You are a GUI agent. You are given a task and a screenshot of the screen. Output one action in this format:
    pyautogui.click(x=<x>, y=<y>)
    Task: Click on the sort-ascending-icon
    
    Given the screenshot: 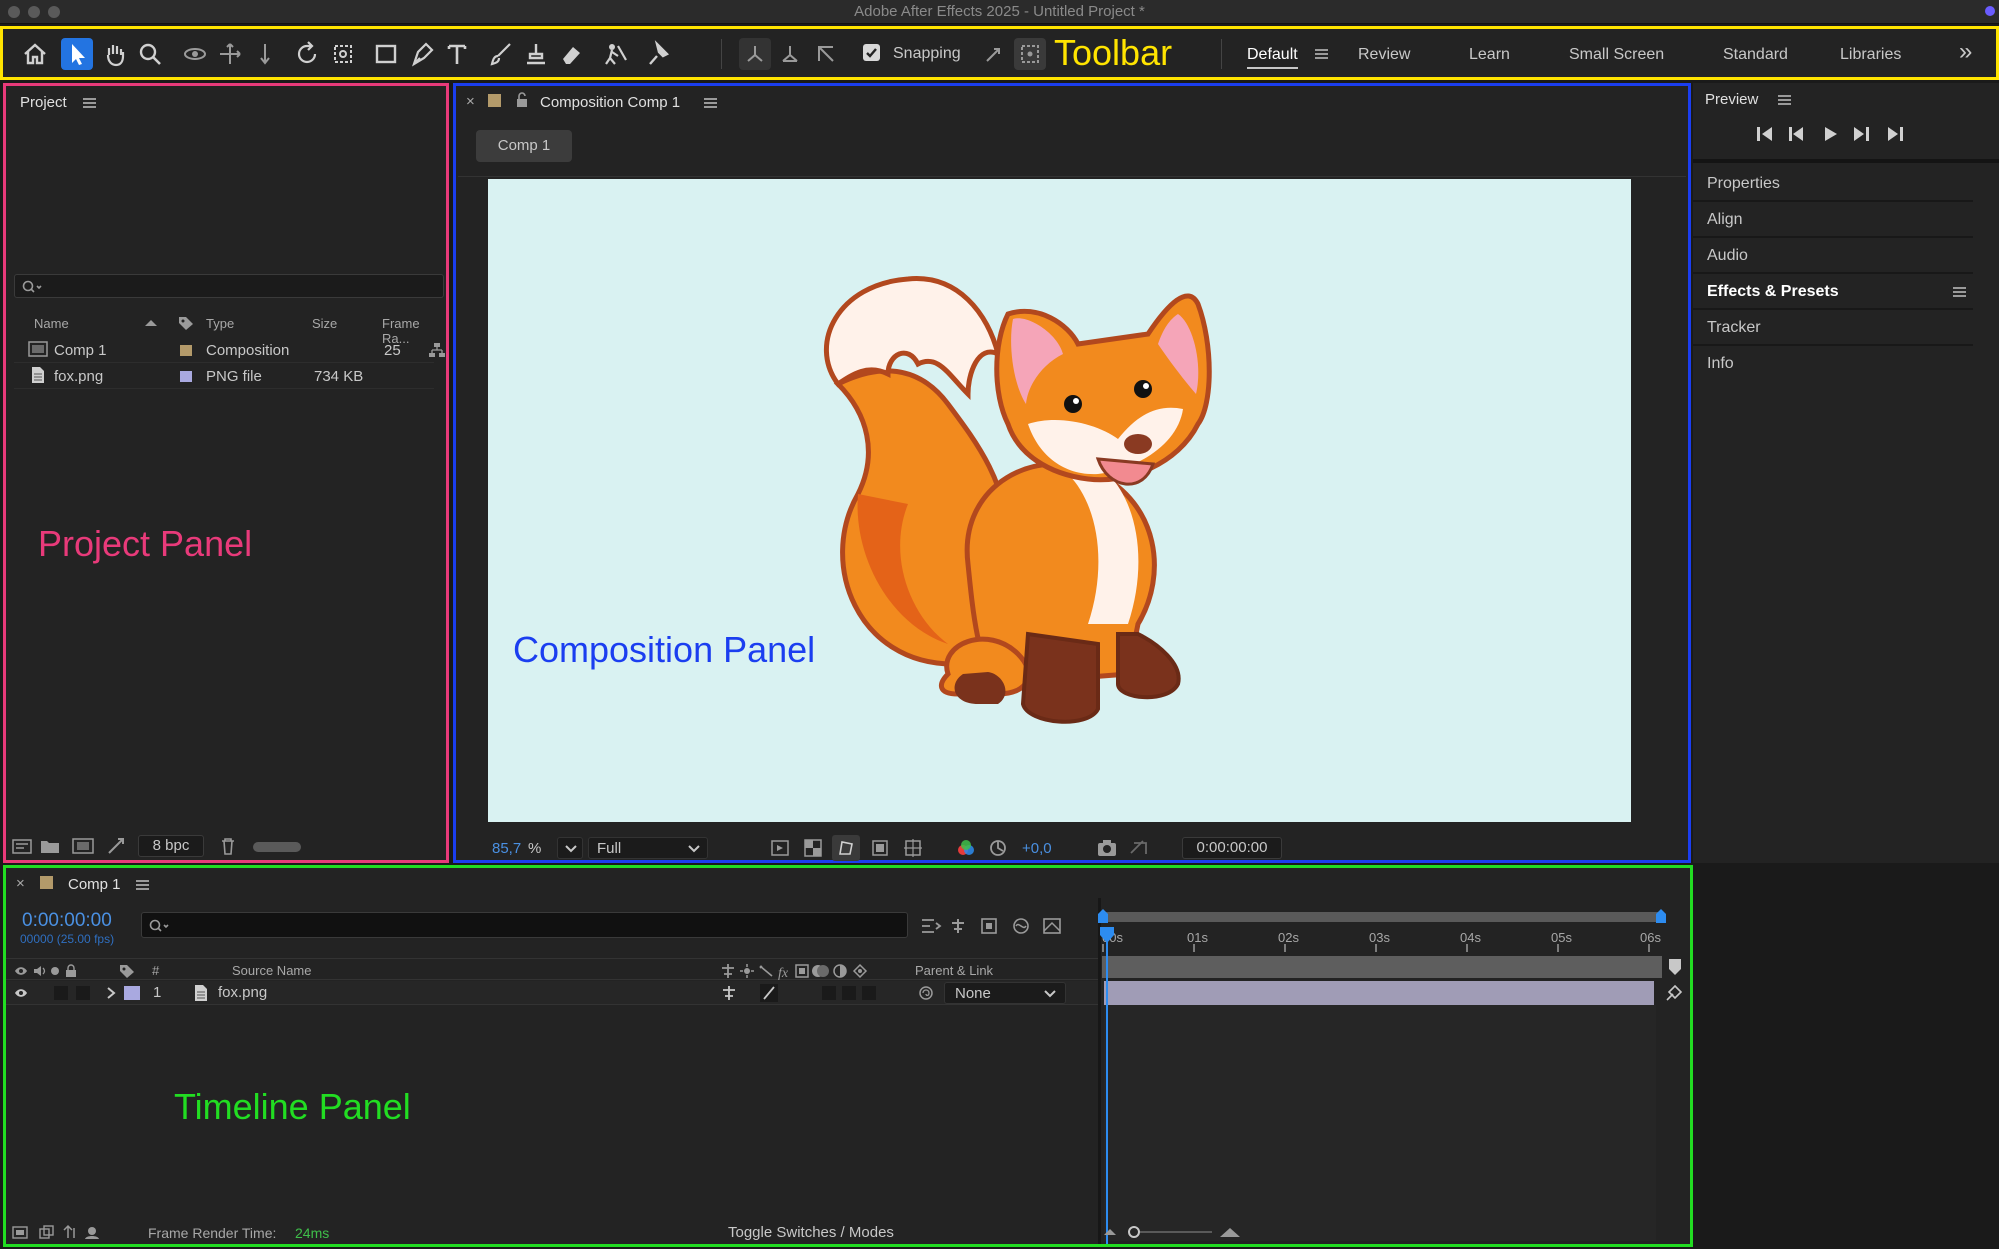 What is the action you would take?
    pyautogui.click(x=151, y=323)
    